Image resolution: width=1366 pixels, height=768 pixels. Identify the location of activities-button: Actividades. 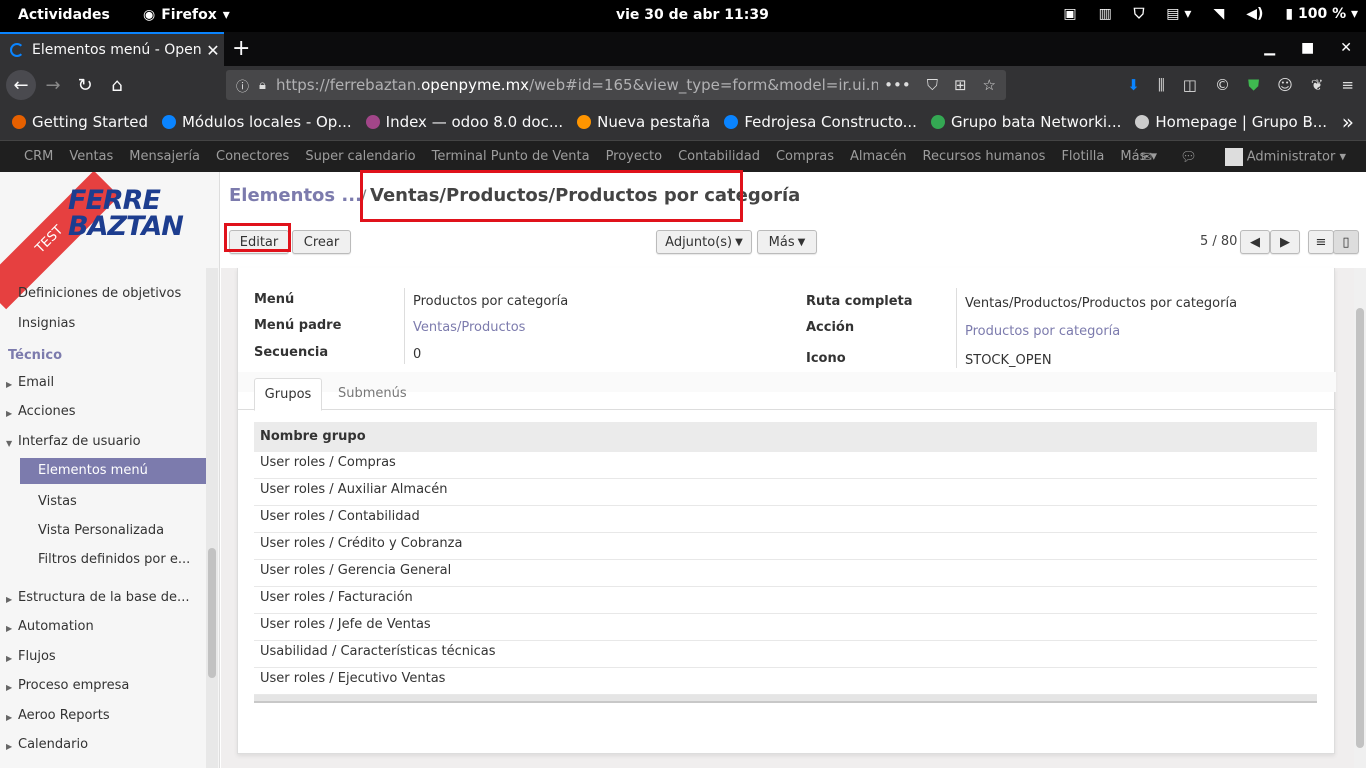
(64, 15).